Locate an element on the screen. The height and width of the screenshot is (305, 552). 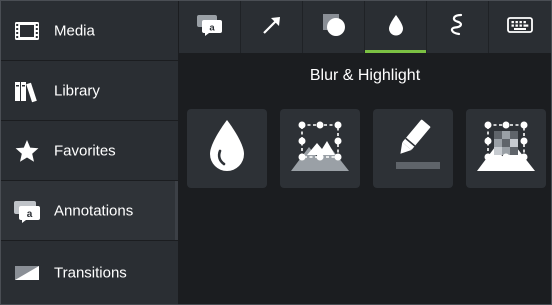
blur-drop-icon is located at coordinates (227, 148).